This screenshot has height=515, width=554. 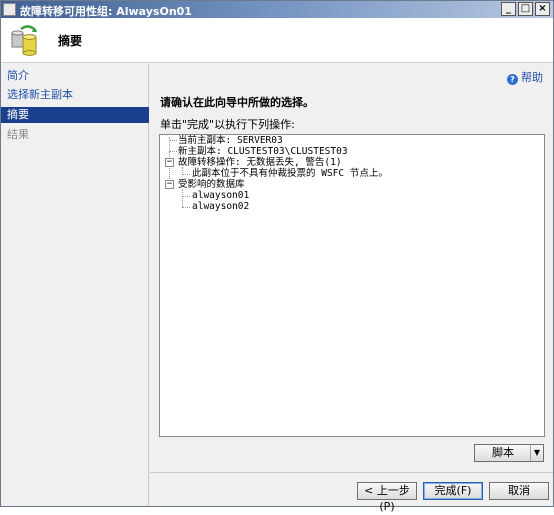 I want to click on finish-button: 完成(F), so click(x=453, y=491).